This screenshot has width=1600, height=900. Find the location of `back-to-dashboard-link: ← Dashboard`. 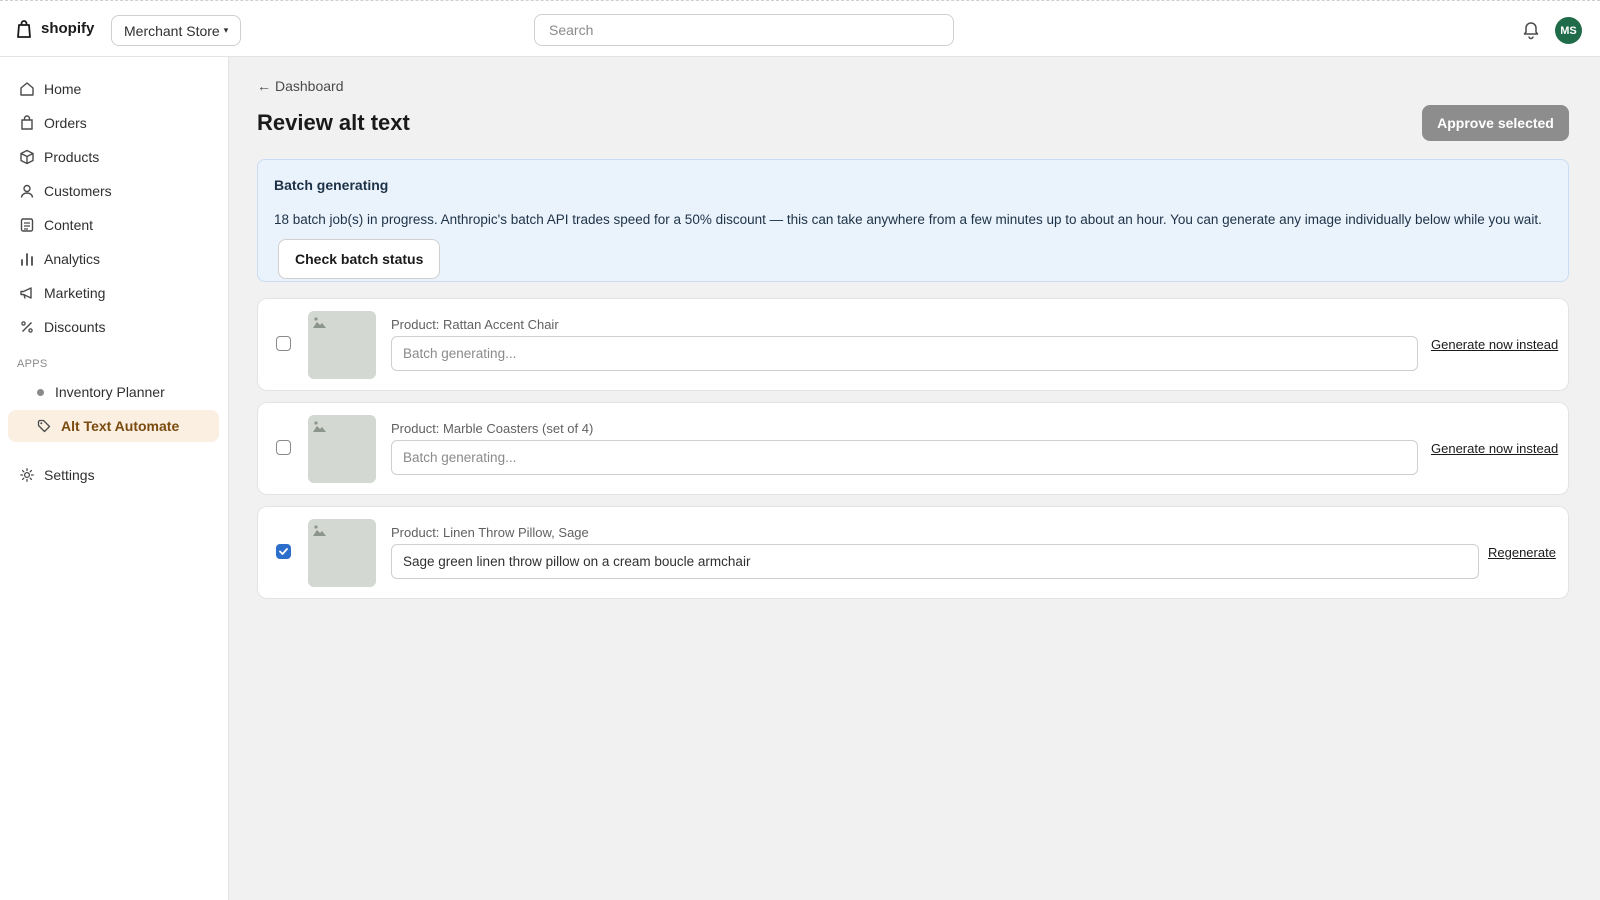

back-to-dashboard-link: ← Dashboard is located at coordinates (300, 86).